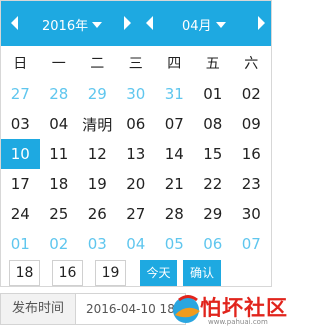  I want to click on day-cell: 01, so click(213, 94).